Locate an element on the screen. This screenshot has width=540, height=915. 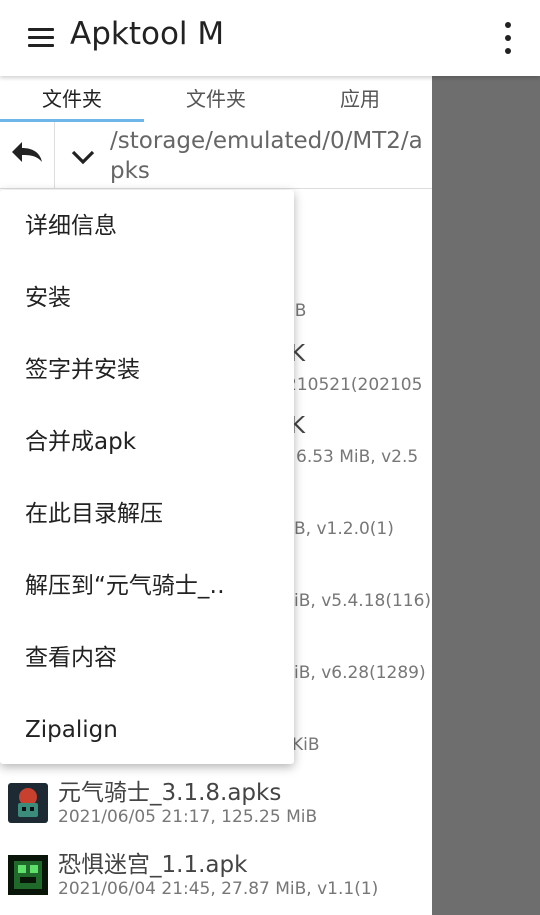
tab-apps: 应用 is located at coordinates (360, 99).